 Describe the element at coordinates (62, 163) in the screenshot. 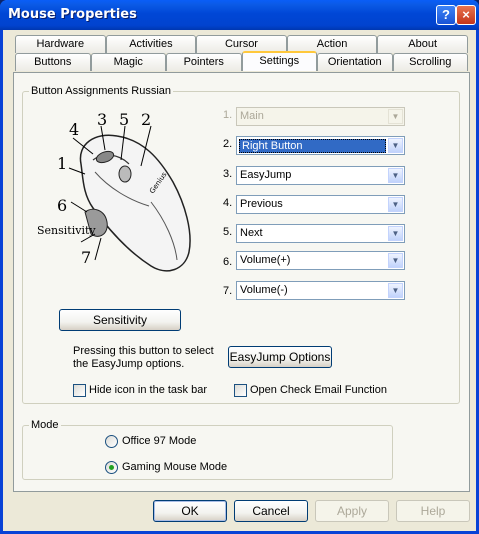

I see `diagram-label-1: 1` at that location.